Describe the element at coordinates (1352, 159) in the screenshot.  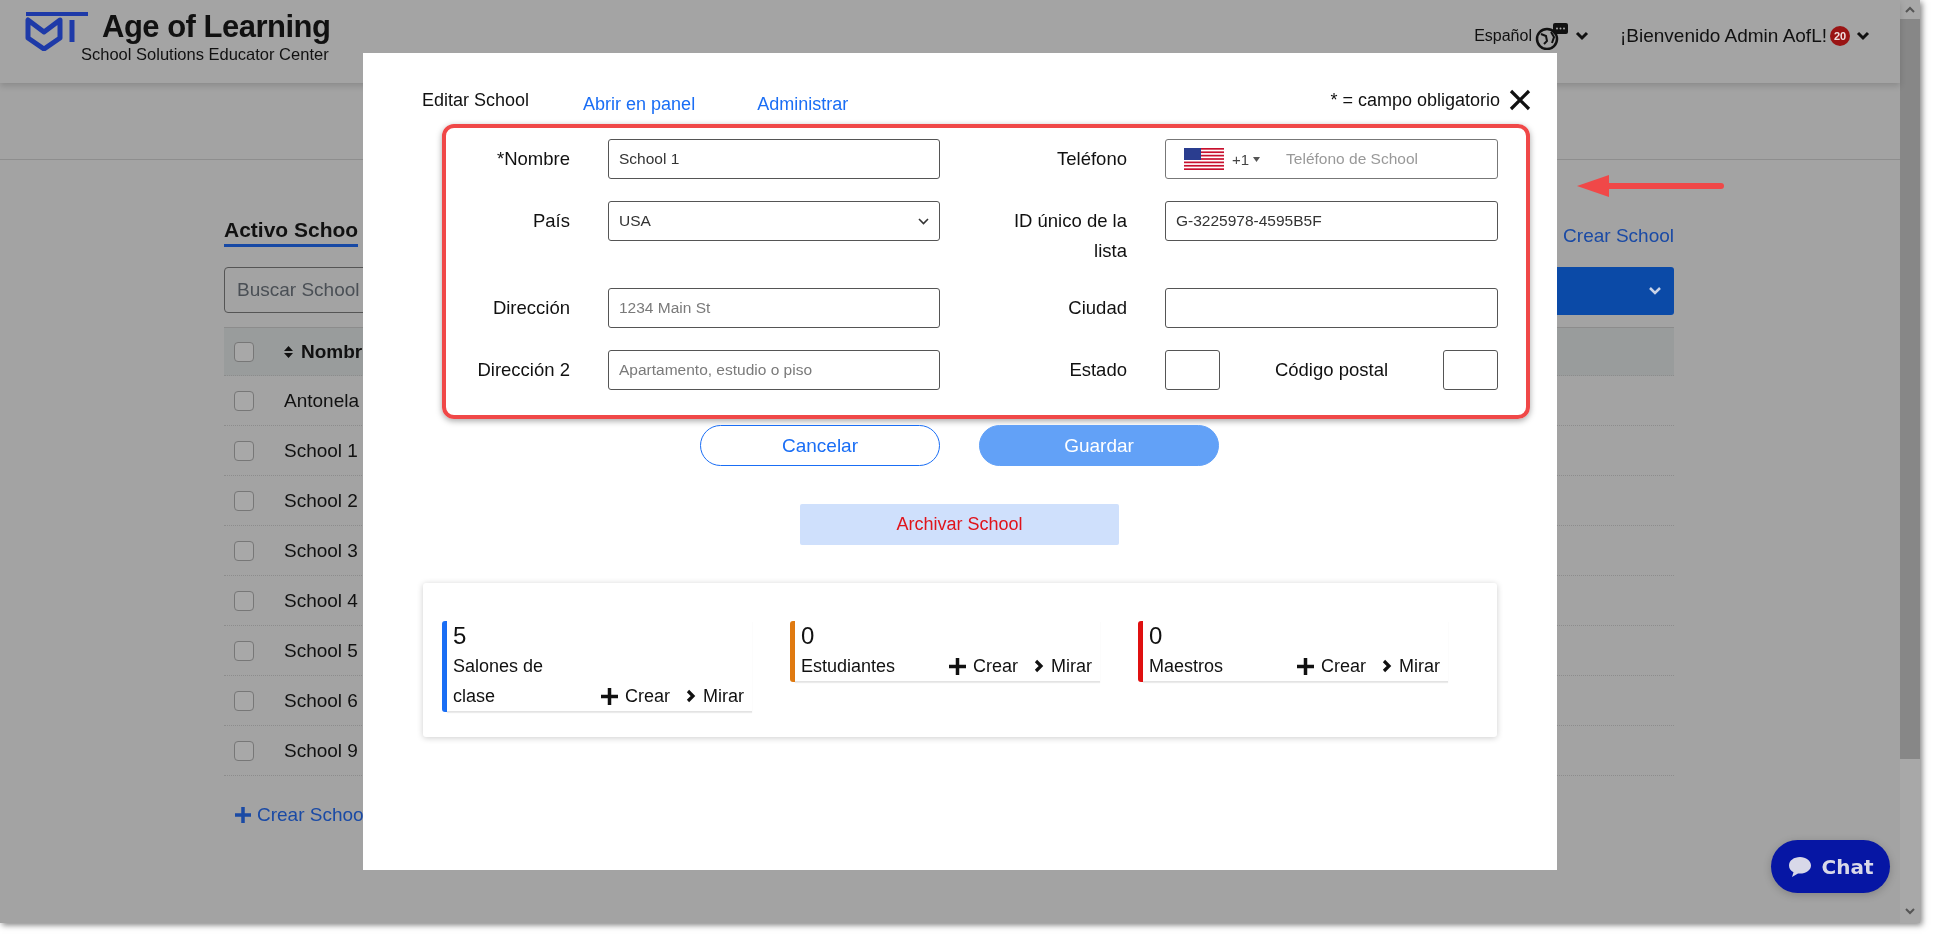
I see `phone-placeholder: Teléfono de School` at that location.